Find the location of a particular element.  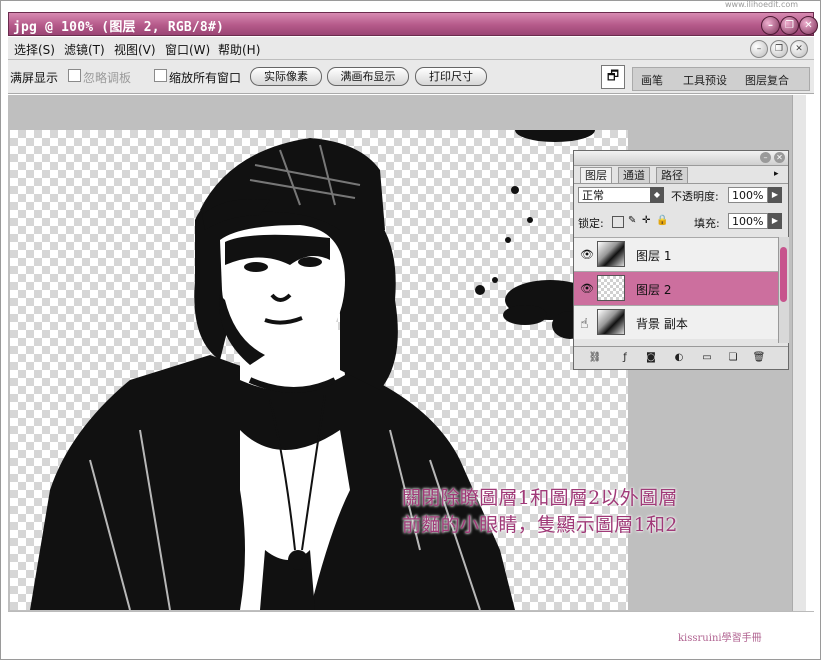

menu-bar: 选择(S) 滤镜(T) 视图(V) 窗口(W) 帮助(H) – ❐ ✕ is located at coordinates (411, 48).